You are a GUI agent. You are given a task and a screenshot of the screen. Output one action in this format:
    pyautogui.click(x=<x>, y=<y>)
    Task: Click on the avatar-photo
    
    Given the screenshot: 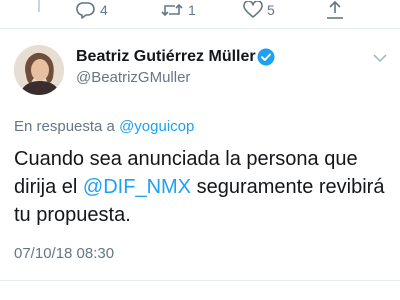 What is the action you would take?
    pyautogui.click(x=39, y=70)
    